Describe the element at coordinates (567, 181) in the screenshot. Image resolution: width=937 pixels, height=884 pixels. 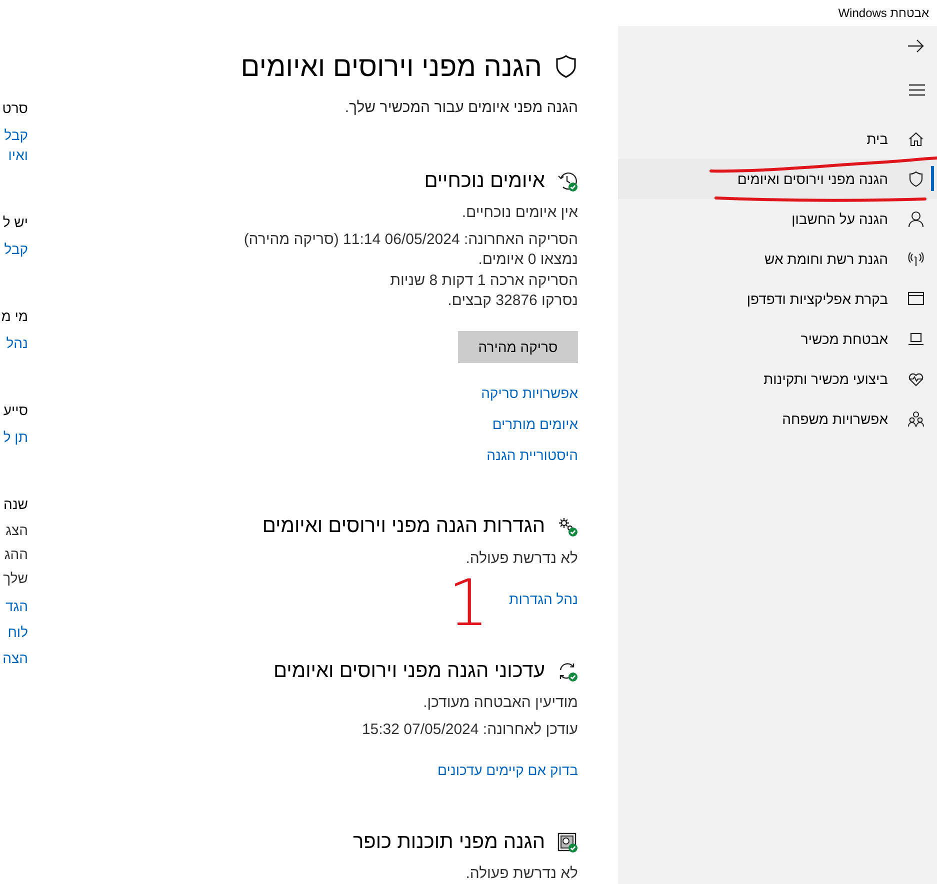
I see `clock-check-icon` at that location.